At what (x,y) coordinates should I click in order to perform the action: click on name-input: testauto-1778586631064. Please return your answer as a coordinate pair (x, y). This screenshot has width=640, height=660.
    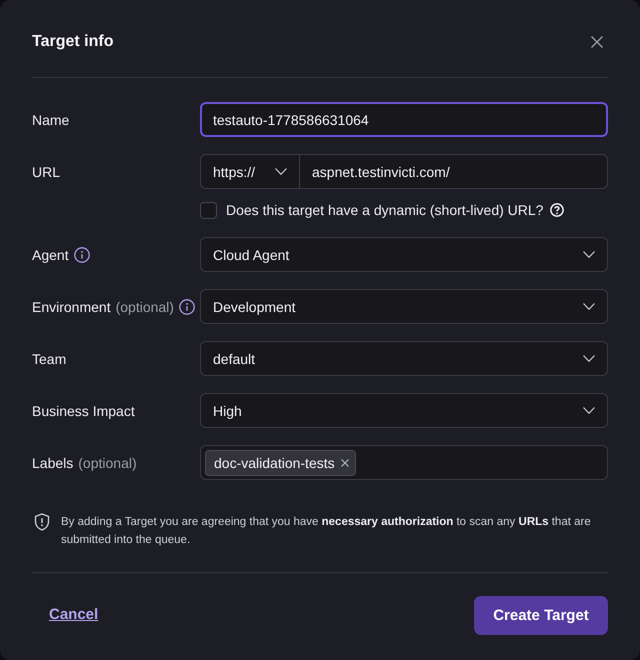
    Looking at the image, I should click on (404, 119).